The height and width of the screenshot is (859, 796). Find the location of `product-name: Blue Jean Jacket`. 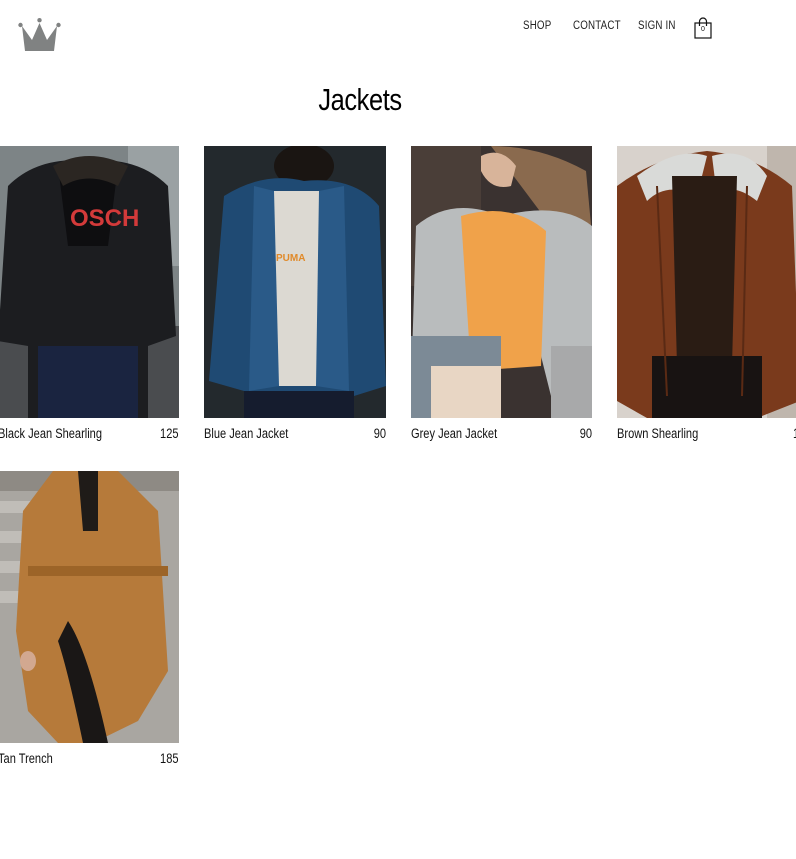

product-name: Blue Jean Jacket is located at coordinates (246, 433).